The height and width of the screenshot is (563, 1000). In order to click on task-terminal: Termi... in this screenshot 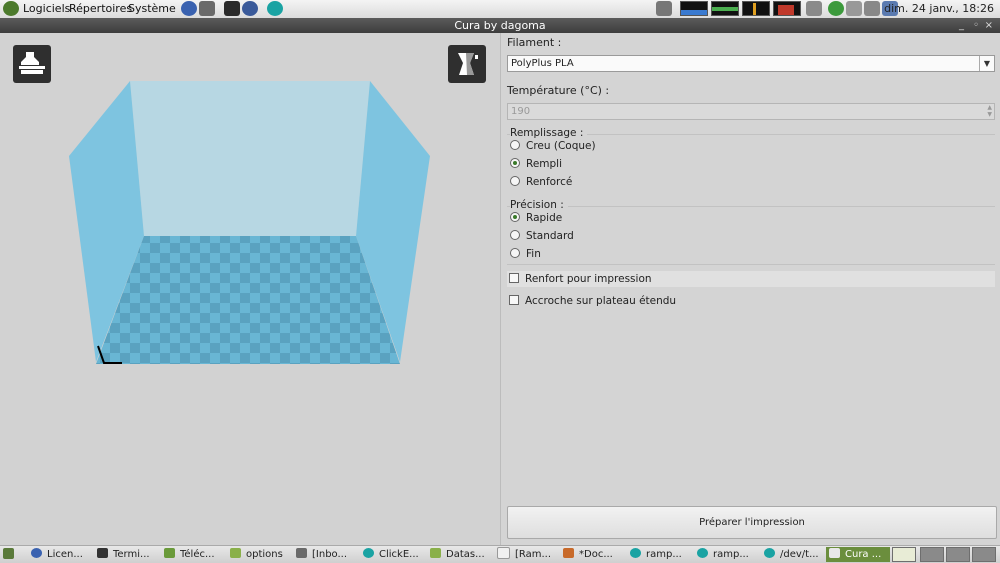, I will do `click(127, 554)`.